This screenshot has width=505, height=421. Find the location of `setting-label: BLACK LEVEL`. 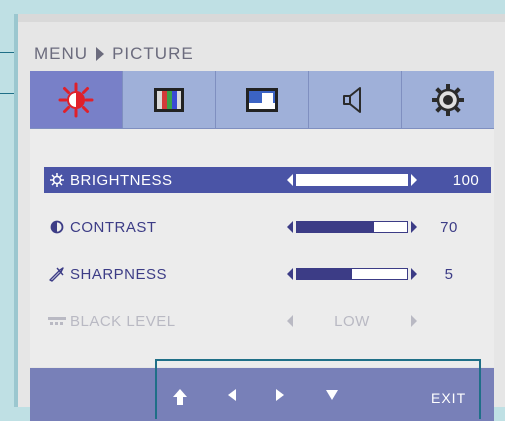

setting-label: BLACK LEVEL is located at coordinates (123, 321).